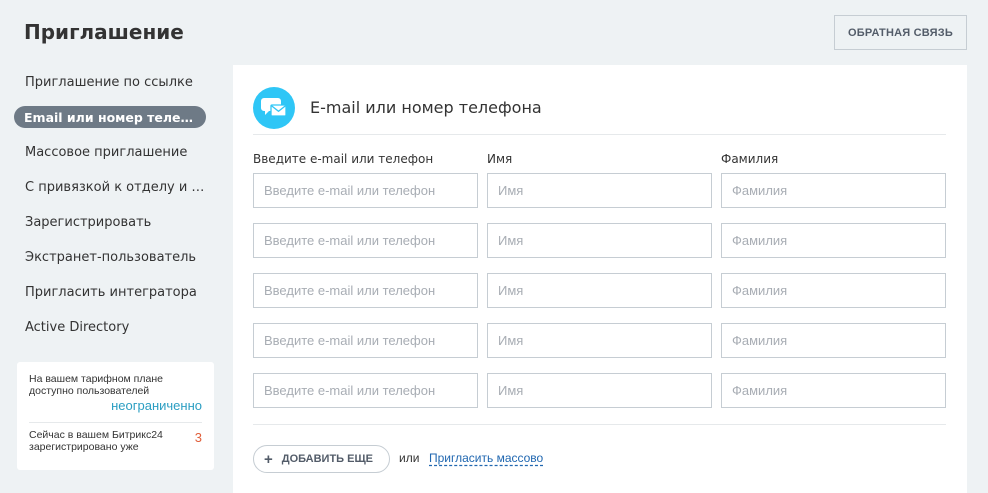 The height and width of the screenshot is (493, 988). I want to click on sidebar-item-label: Массовое приглашение, so click(106, 152).